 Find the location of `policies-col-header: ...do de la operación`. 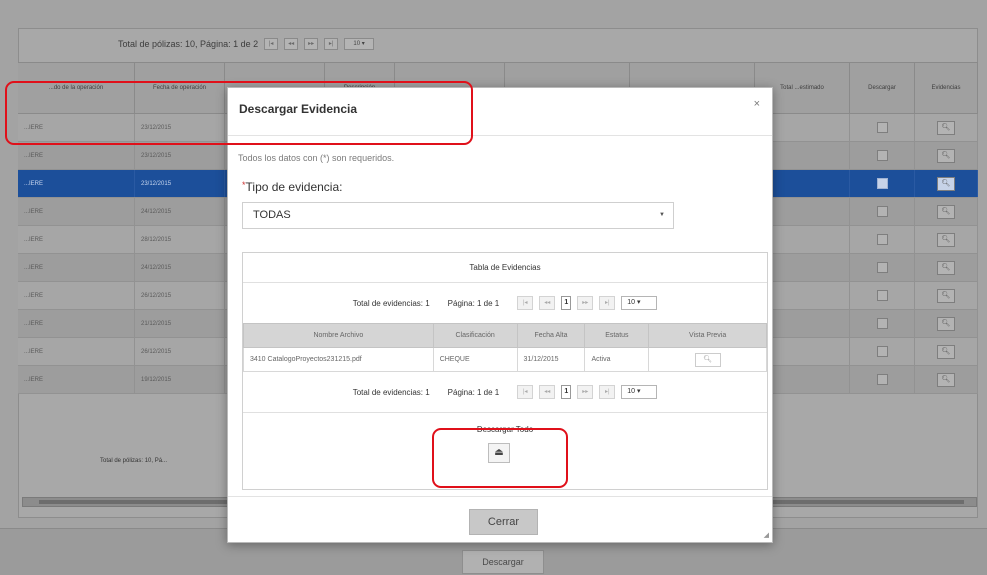

policies-col-header: ...do de la operación is located at coordinates (76, 88).